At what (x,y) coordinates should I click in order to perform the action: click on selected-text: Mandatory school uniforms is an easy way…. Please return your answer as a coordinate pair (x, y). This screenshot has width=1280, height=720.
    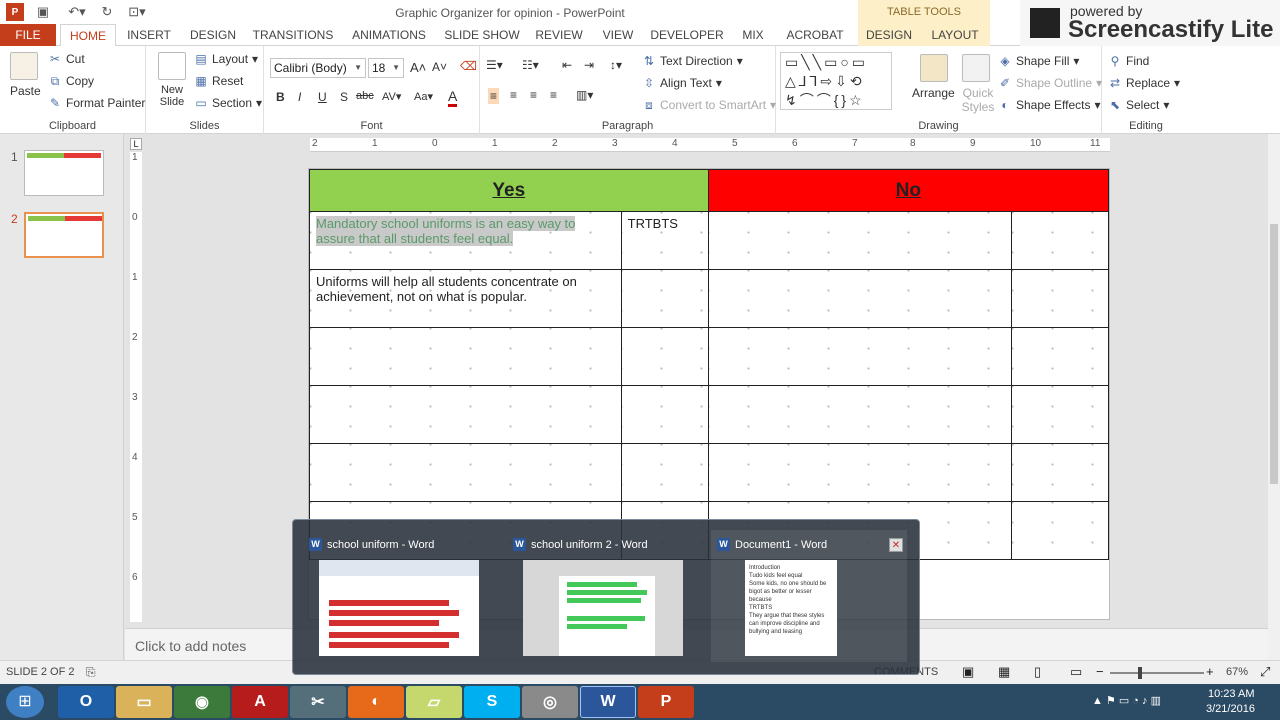
    Looking at the image, I should click on (446, 231).